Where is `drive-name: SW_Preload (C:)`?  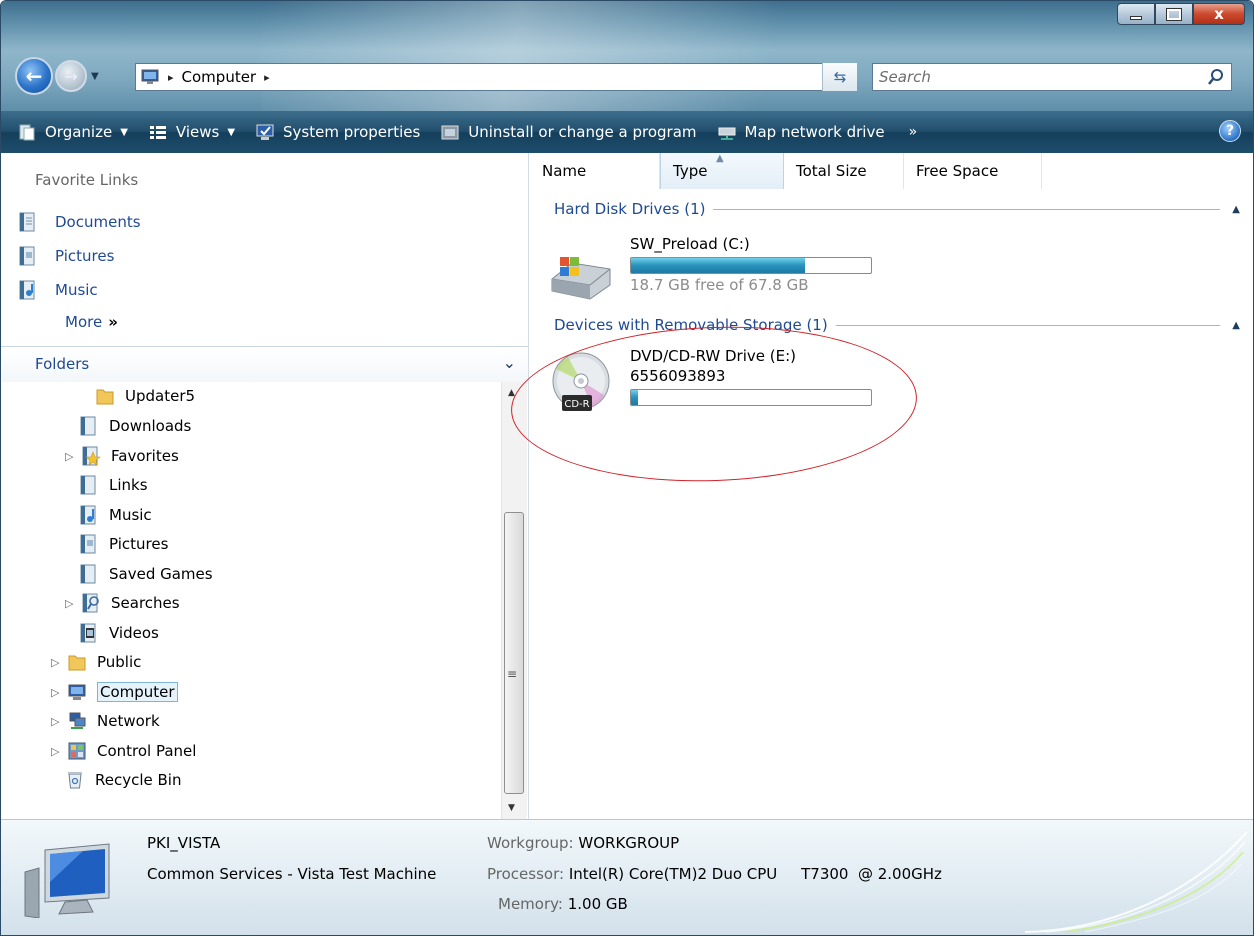 drive-name: SW_Preload (C:) is located at coordinates (690, 244).